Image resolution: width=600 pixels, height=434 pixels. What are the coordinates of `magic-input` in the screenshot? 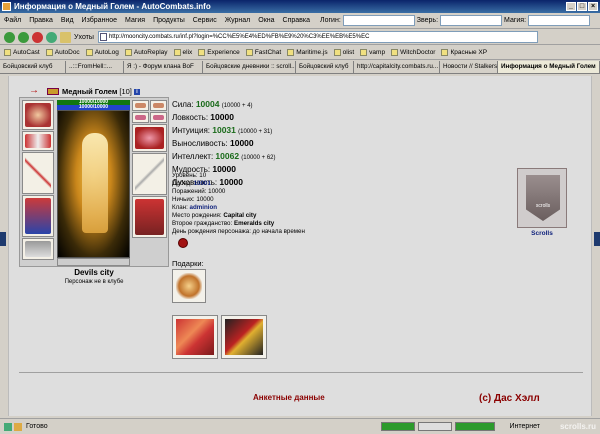 It's located at (559, 20).